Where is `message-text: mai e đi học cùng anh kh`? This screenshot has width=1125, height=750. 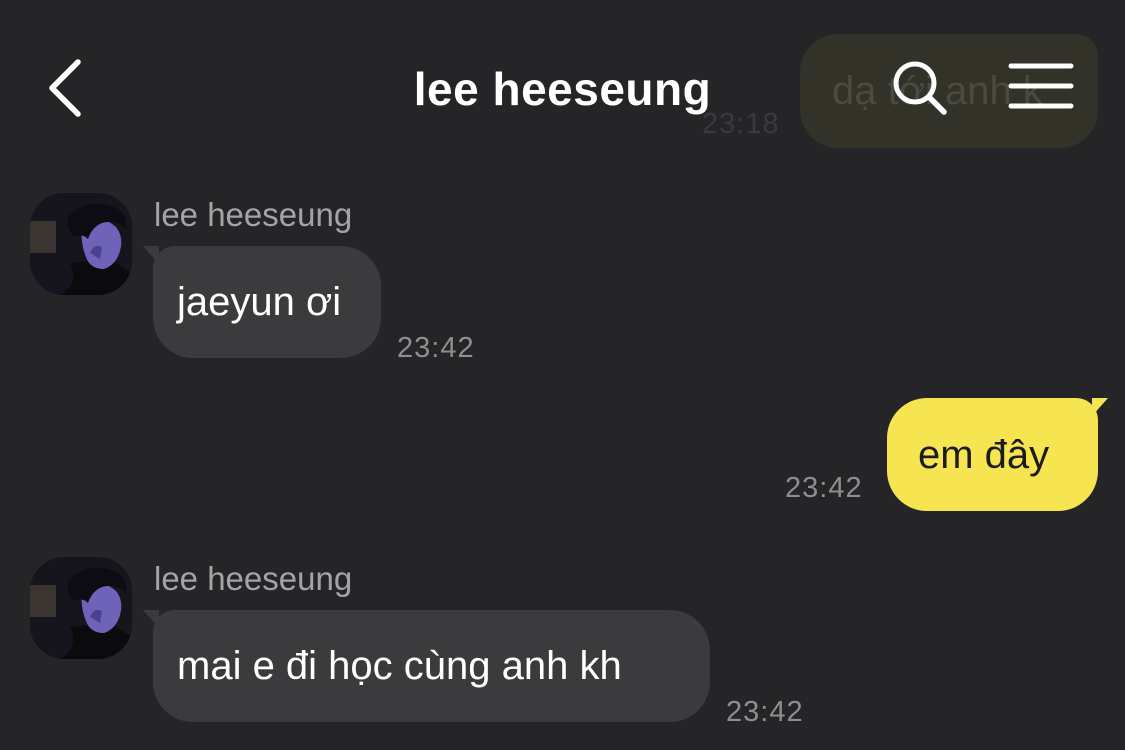
message-text: mai e đi học cùng anh kh is located at coordinates (399, 666).